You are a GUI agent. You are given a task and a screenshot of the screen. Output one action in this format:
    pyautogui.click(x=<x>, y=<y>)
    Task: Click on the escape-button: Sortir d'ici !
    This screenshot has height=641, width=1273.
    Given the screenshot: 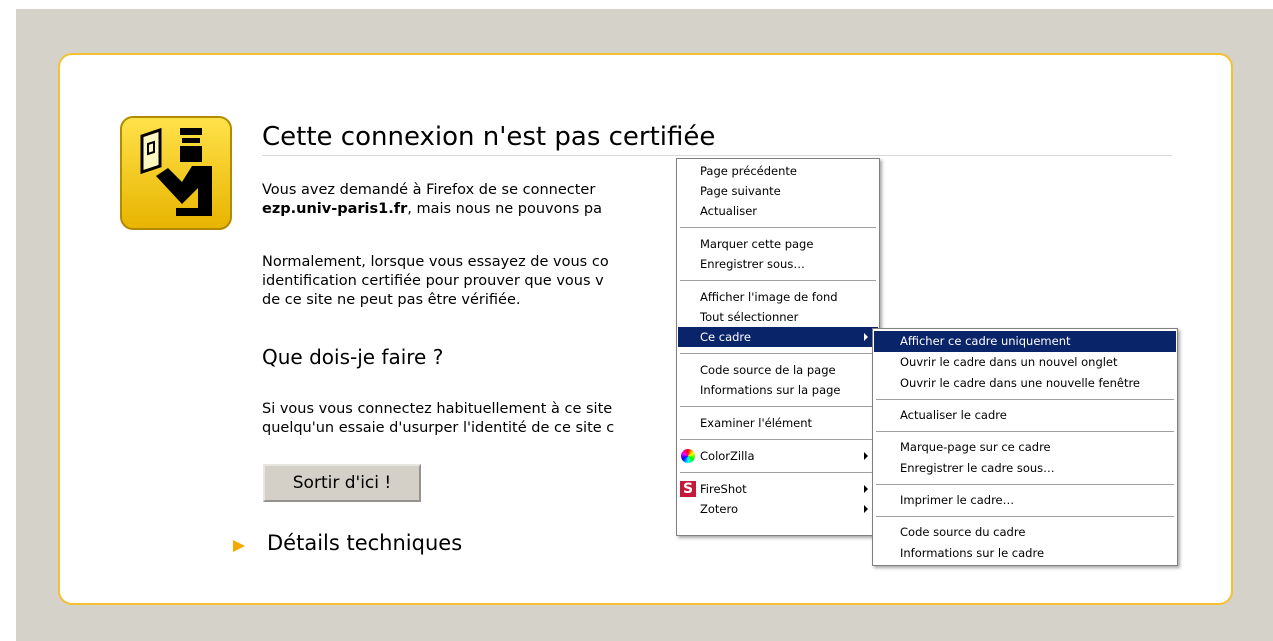 What is the action you would take?
    pyautogui.click(x=342, y=483)
    